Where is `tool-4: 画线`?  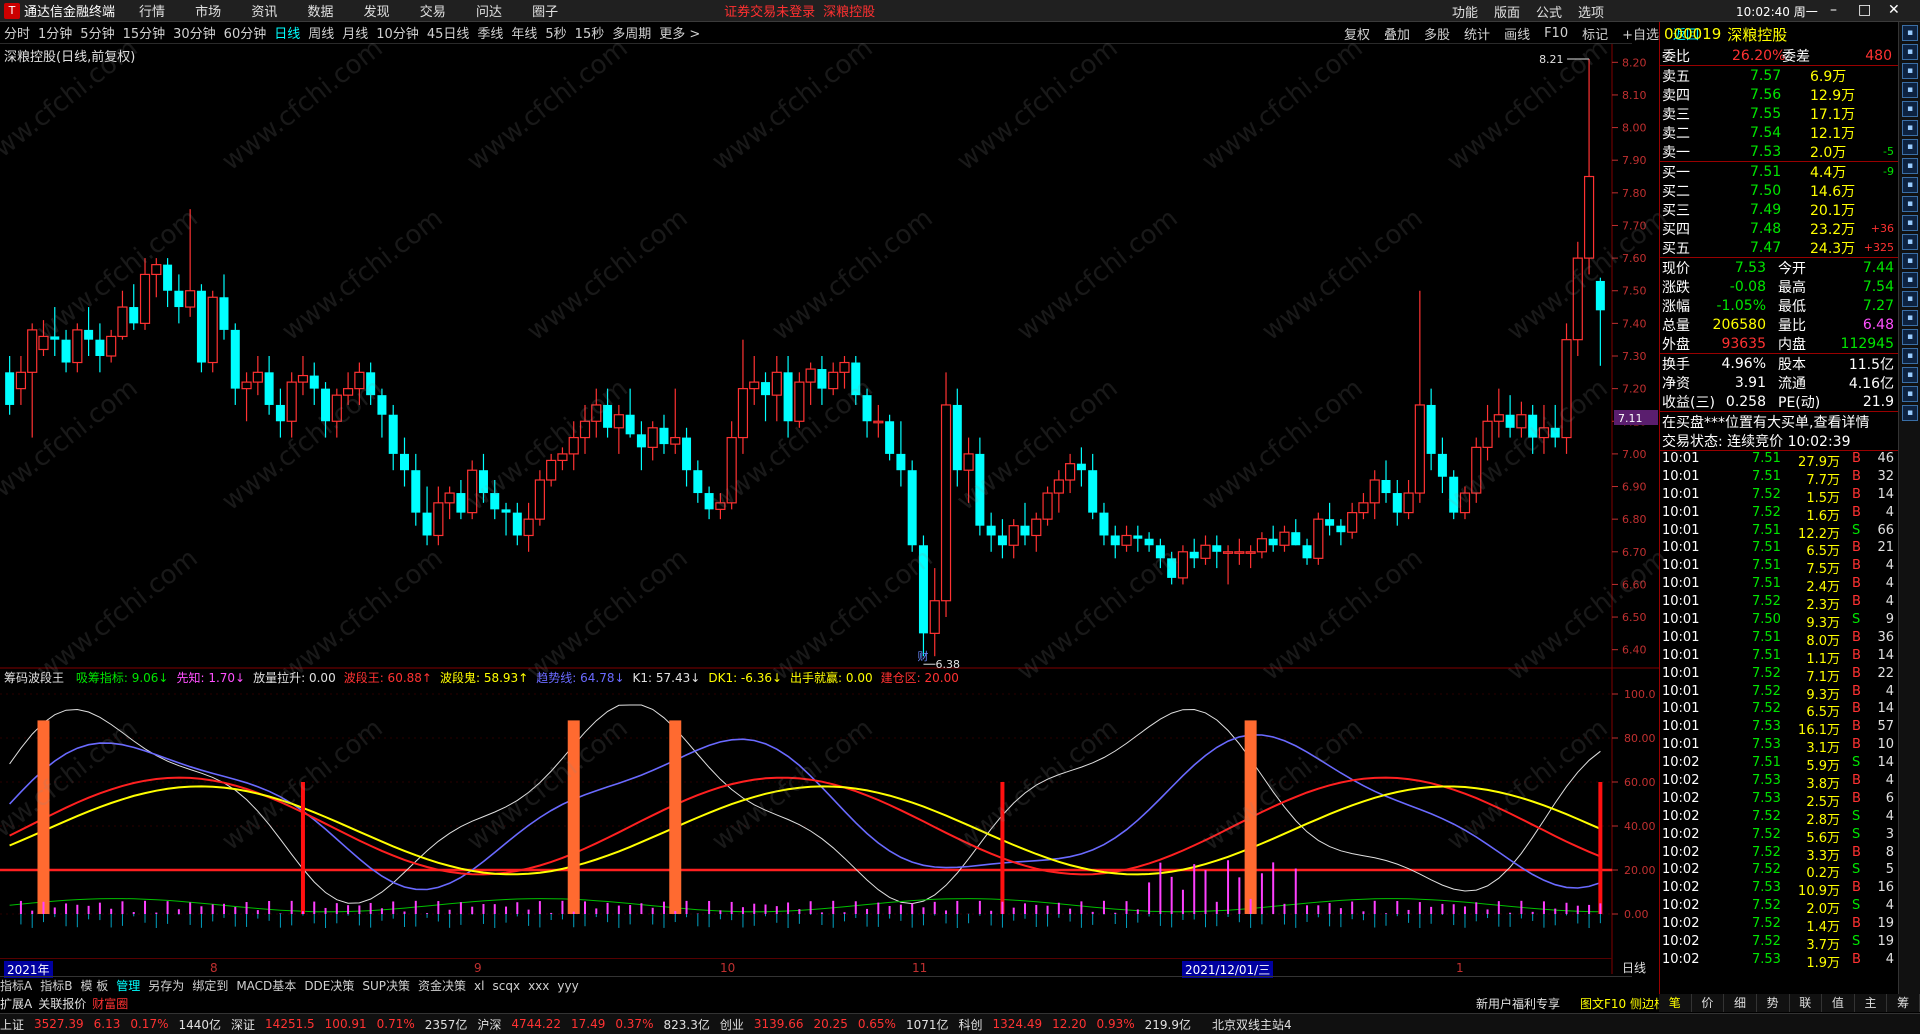
tool-4: 画线 is located at coordinates (1517, 33).